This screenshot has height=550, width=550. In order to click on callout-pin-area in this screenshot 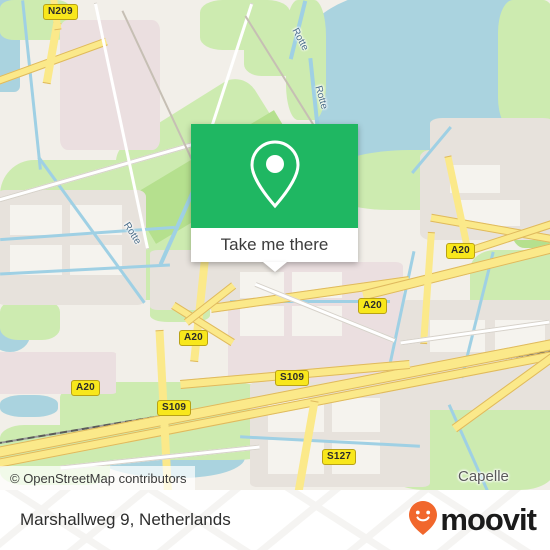, I will do `click(274, 176)`.